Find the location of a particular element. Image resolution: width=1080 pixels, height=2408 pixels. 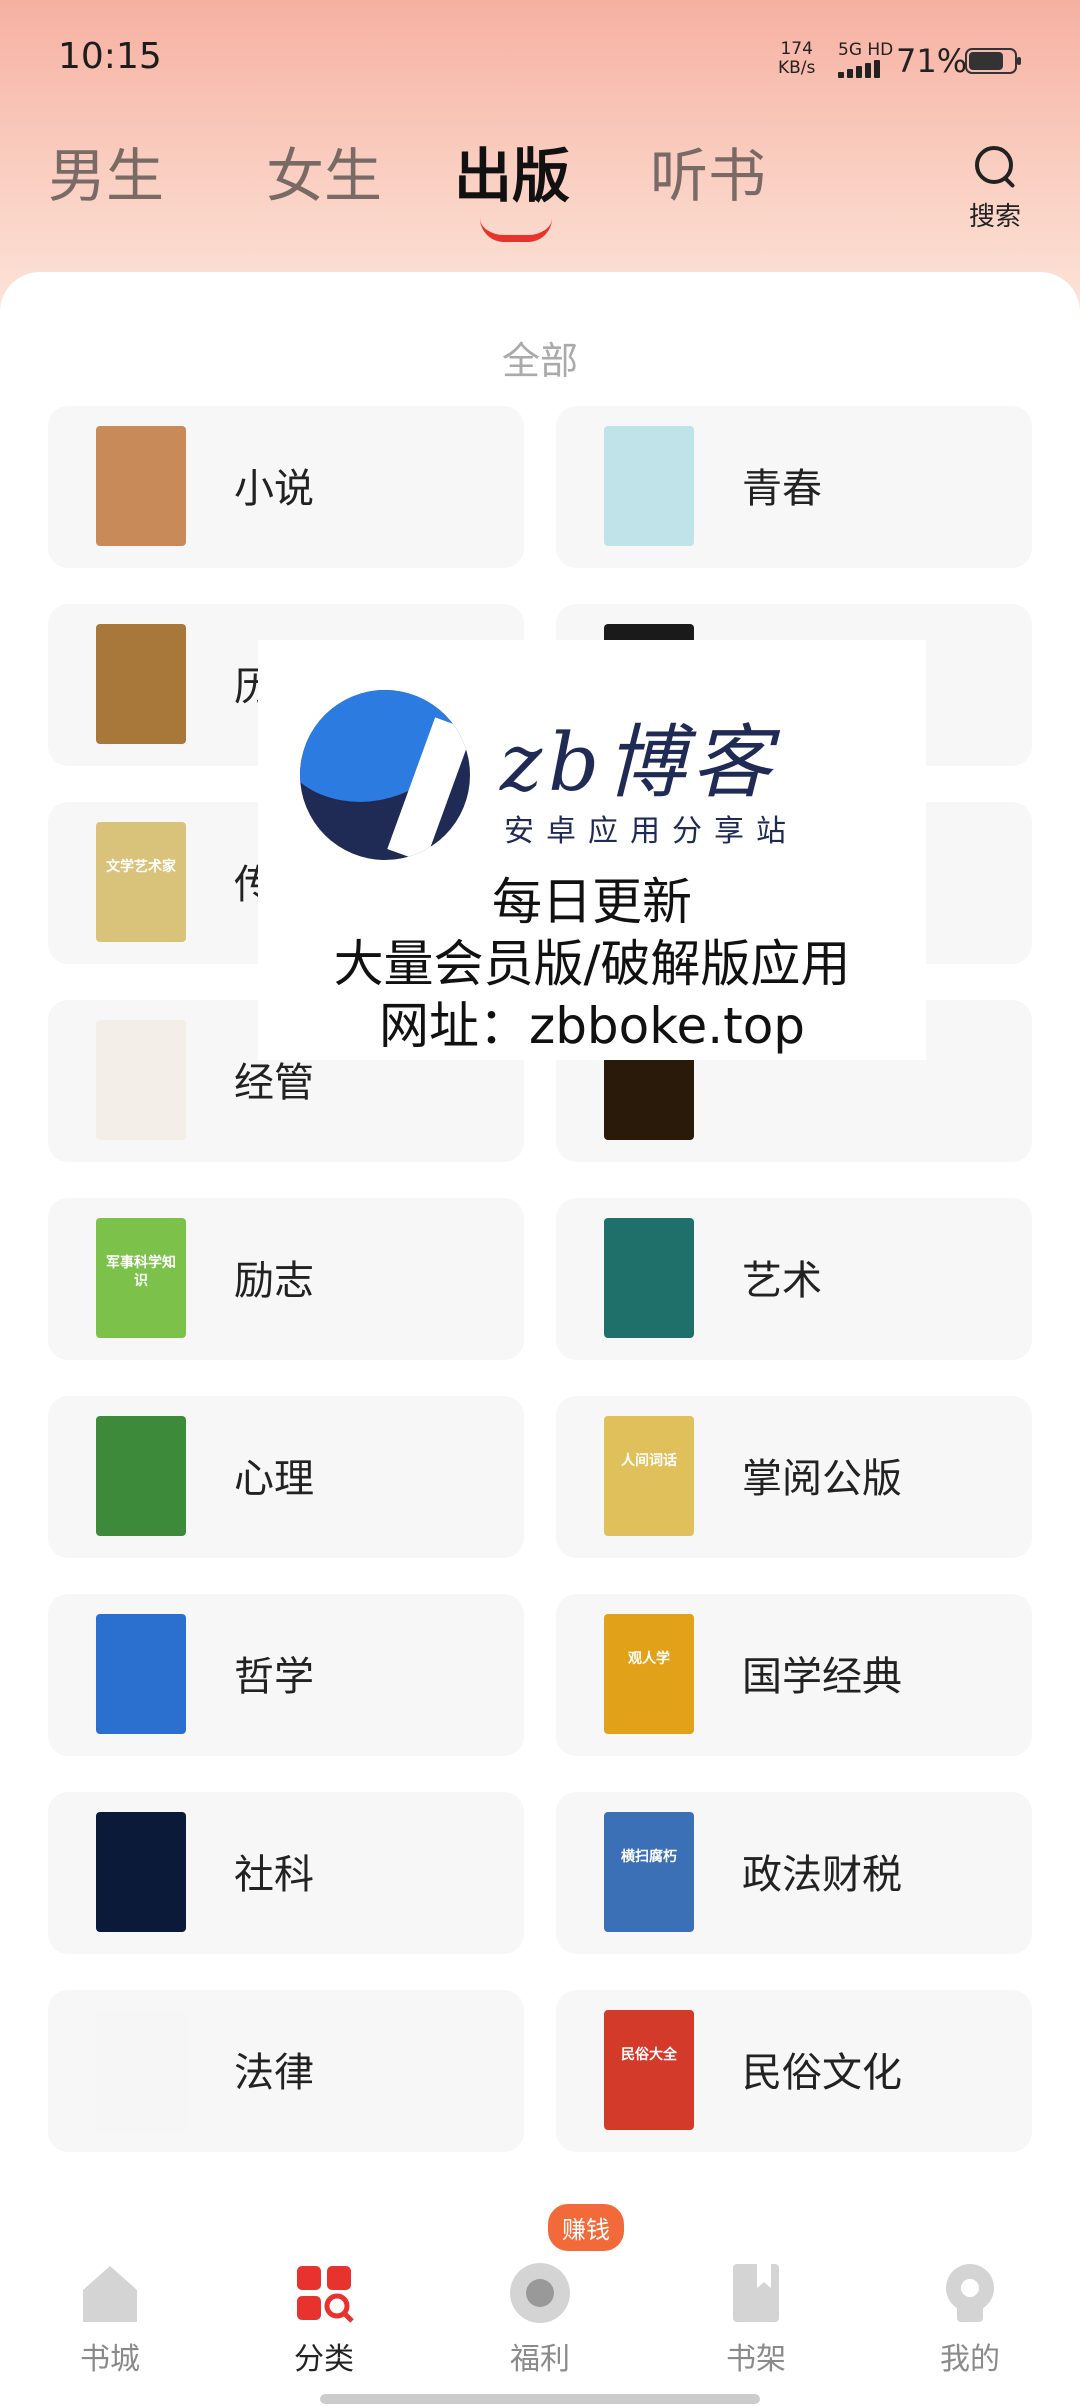

nav-bookshelf-label: 书架 is located at coordinates (756, 2359).